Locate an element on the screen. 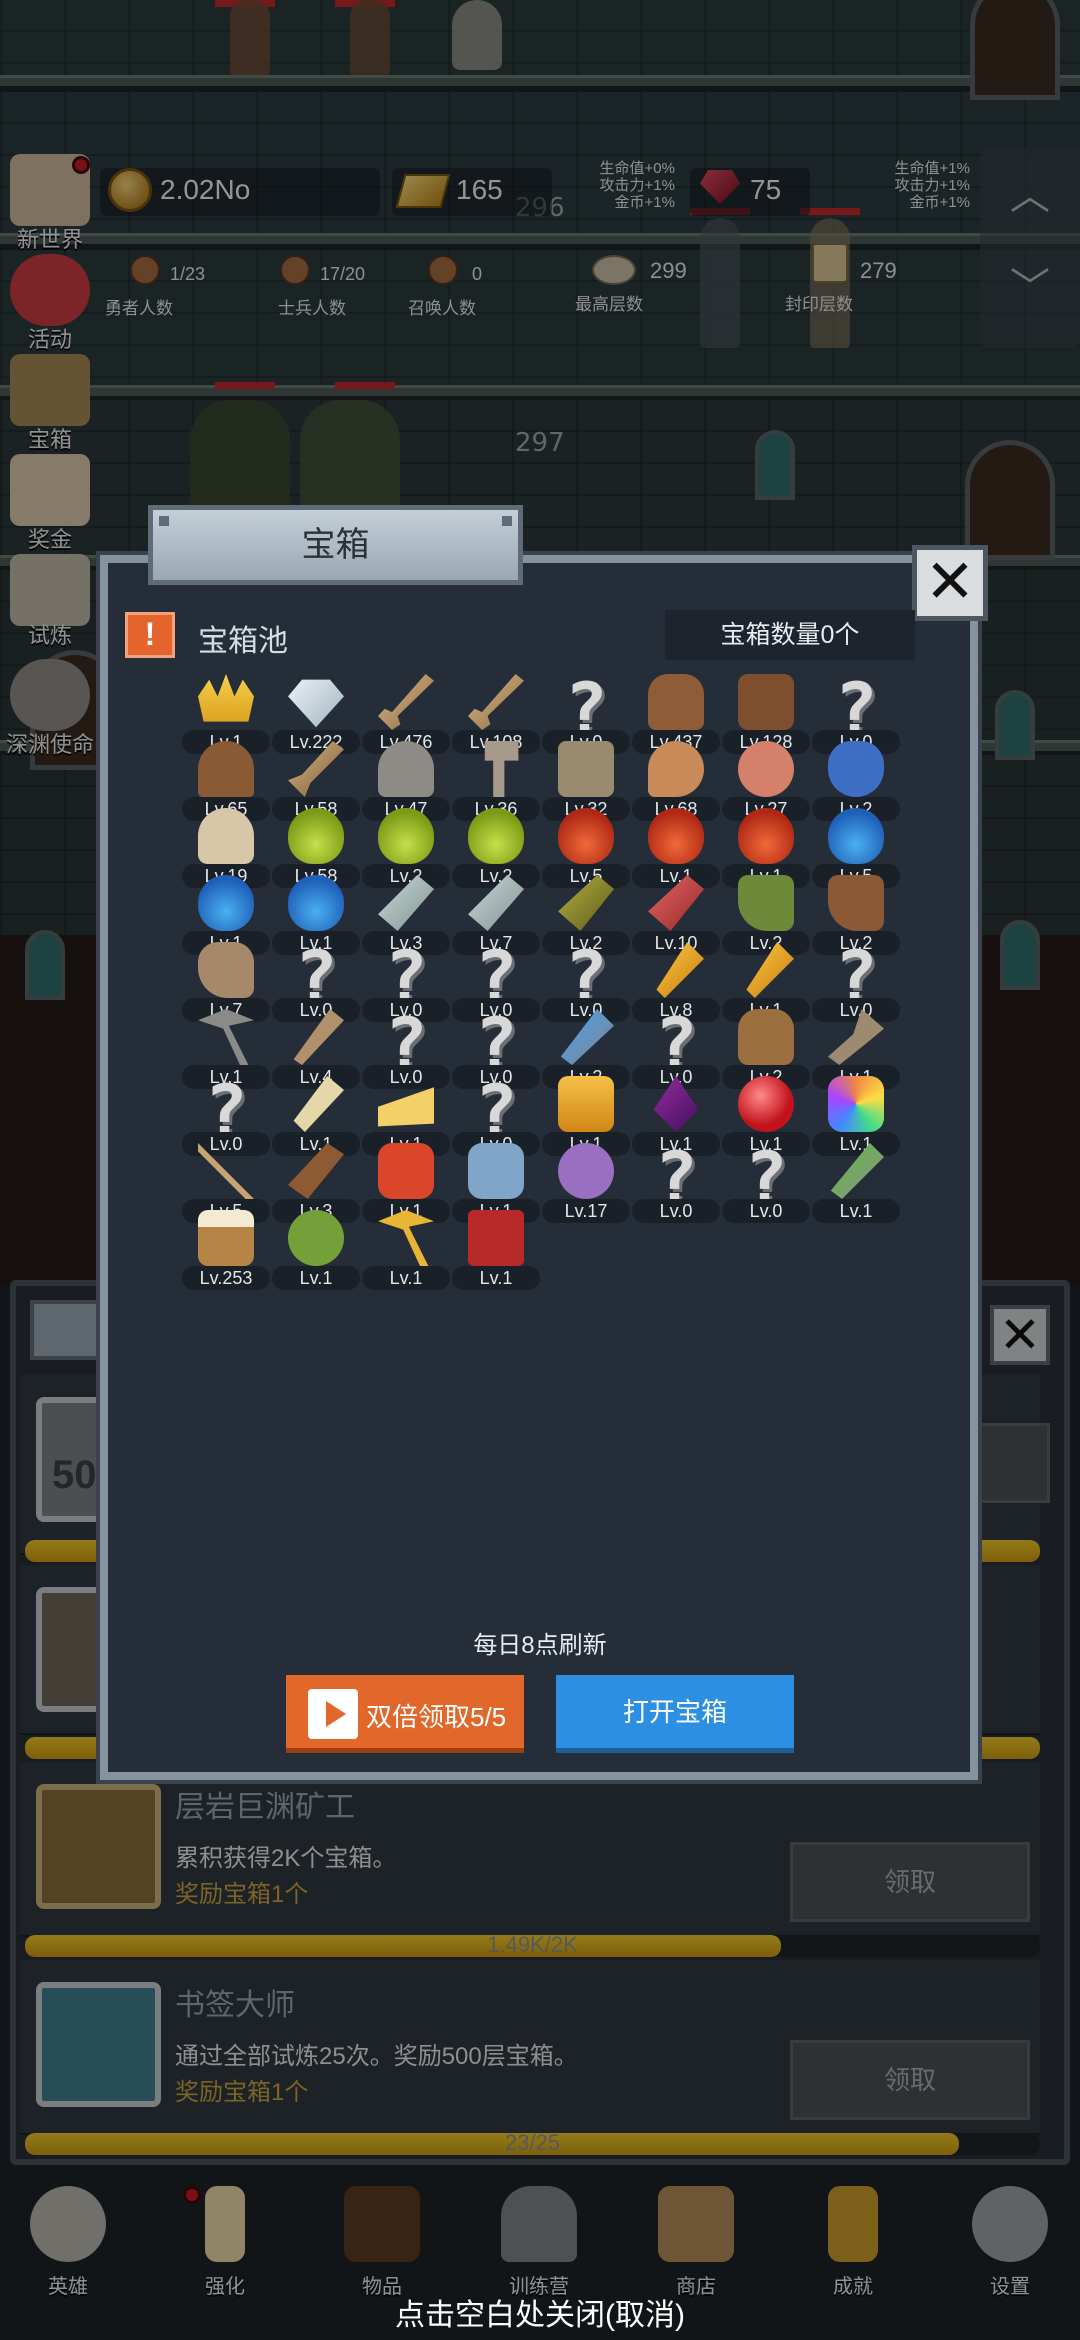 The image size is (1080, 2340). modal-title: 宝箱 is located at coordinates (335, 545).